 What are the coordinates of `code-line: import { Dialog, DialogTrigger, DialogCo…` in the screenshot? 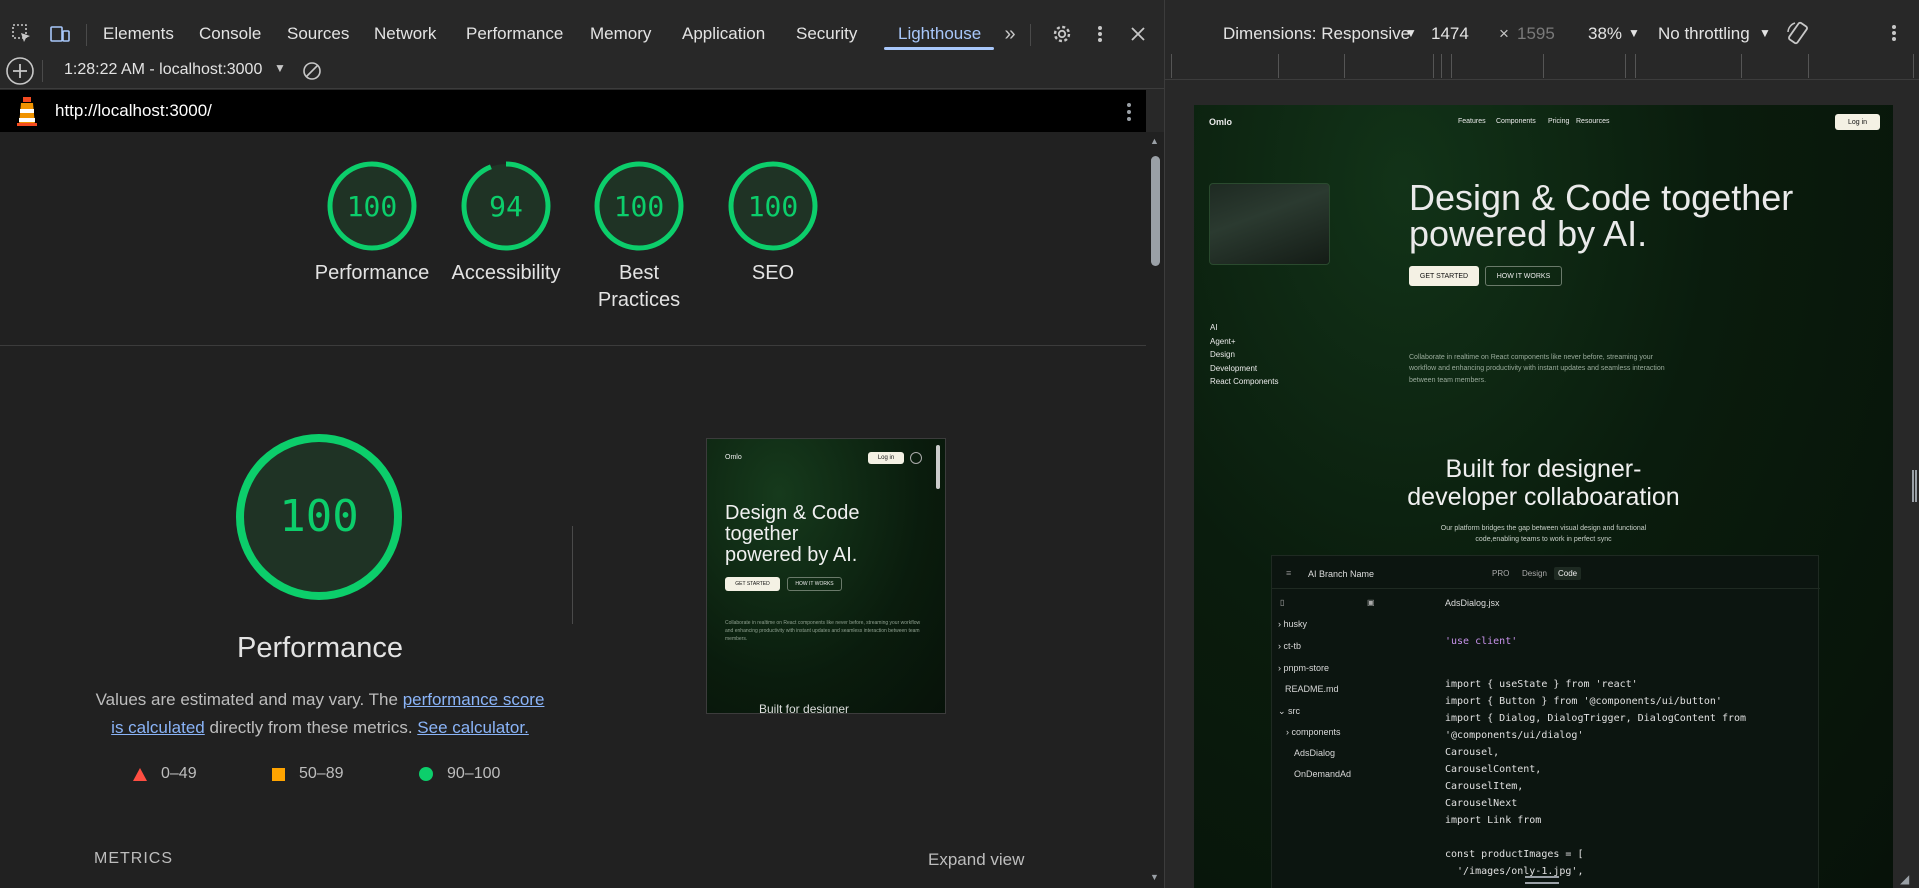 It's located at (1596, 718).